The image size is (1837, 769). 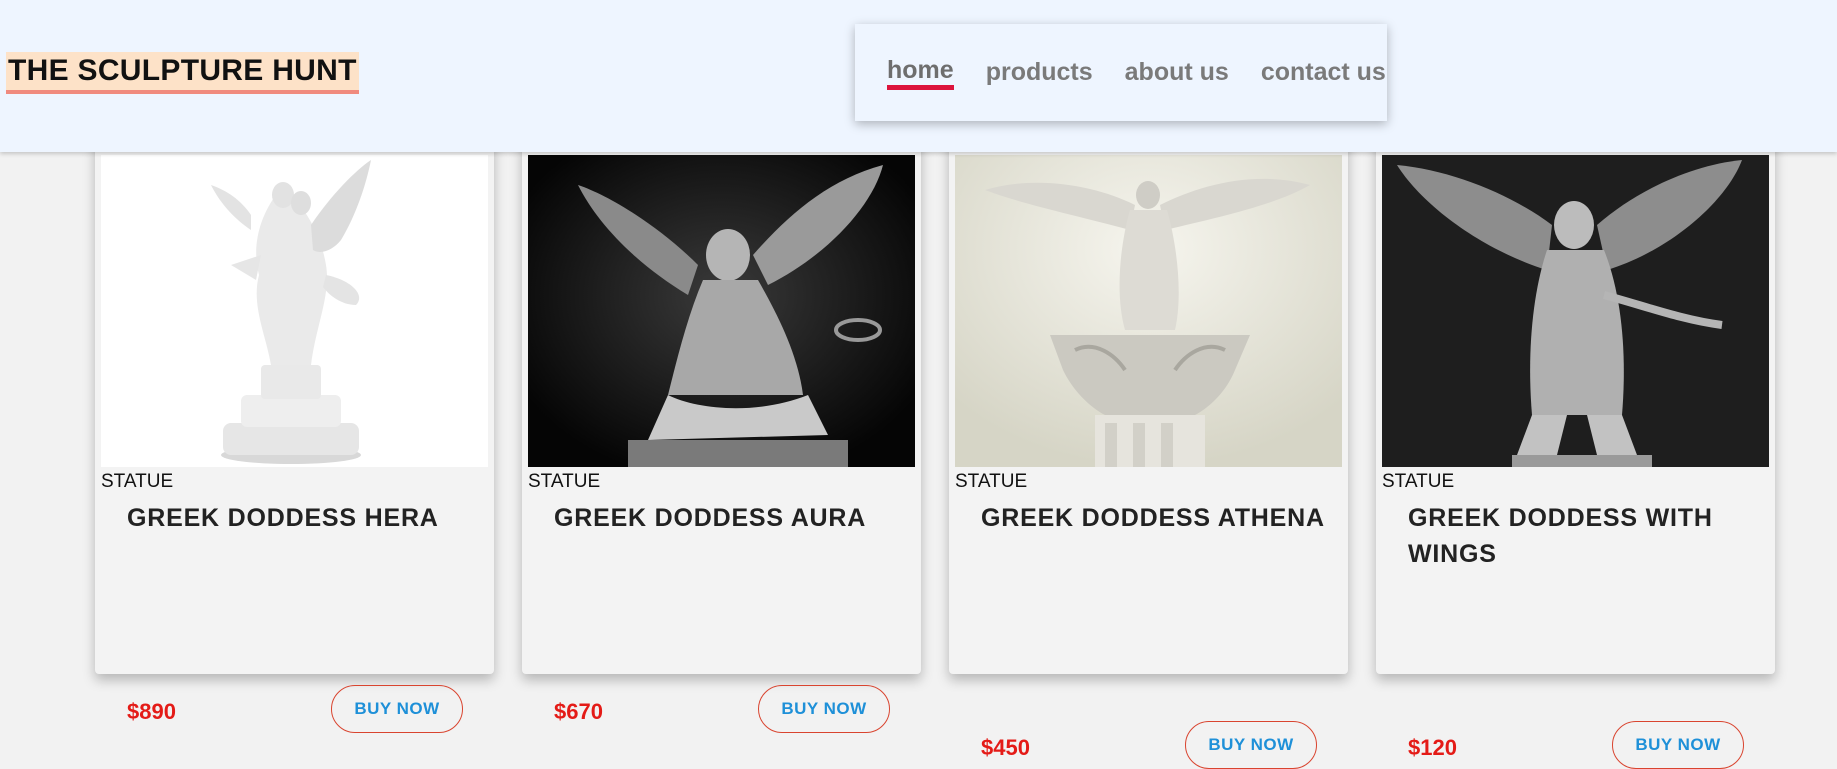 What do you see at coordinates (151, 711) in the screenshot?
I see `product-price: $890` at bounding box center [151, 711].